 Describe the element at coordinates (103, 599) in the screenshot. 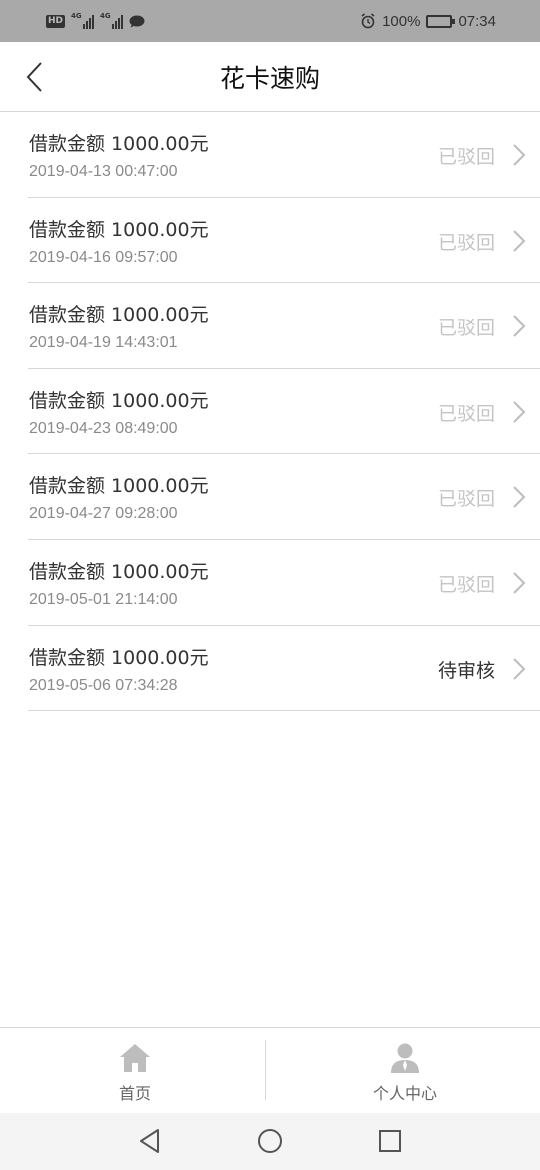

I see `loan-date: 2019-05-01 21:14:00` at that location.